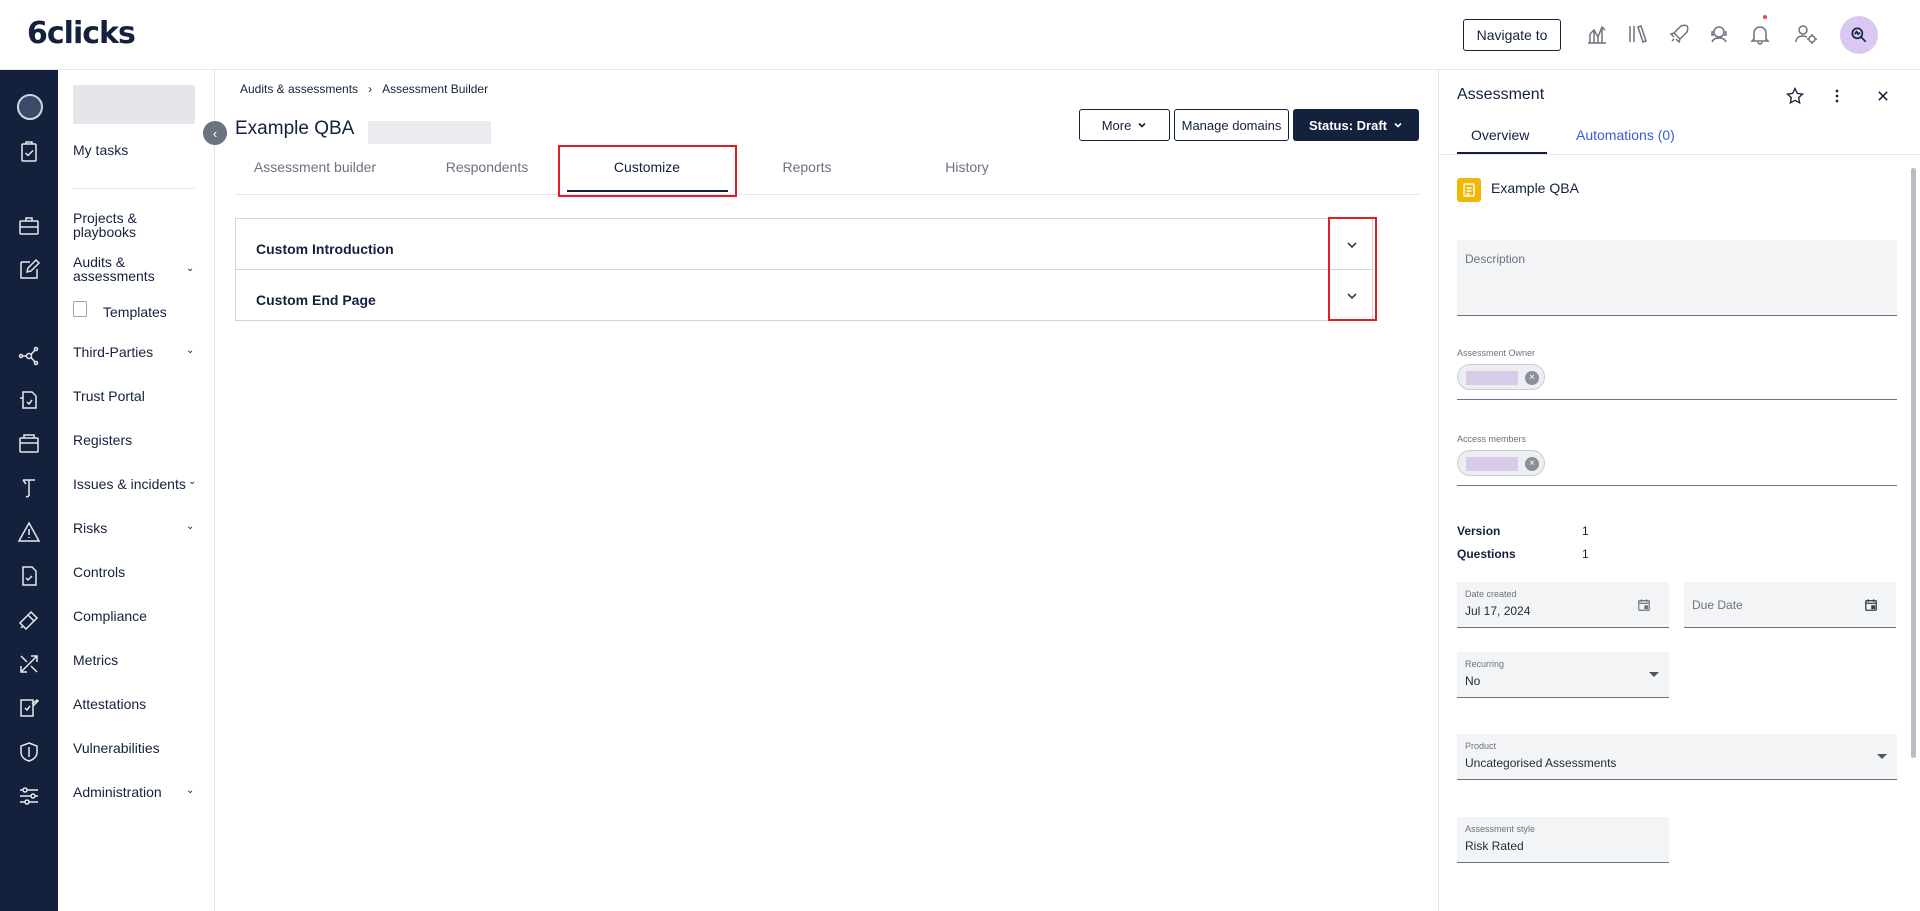 Image resolution: width=1920 pixels, height=911 pixels. What do you see at coordinates (1597, 34) in the screenshot?
I see `analytics-icon` at bounding box center [1597, 34].